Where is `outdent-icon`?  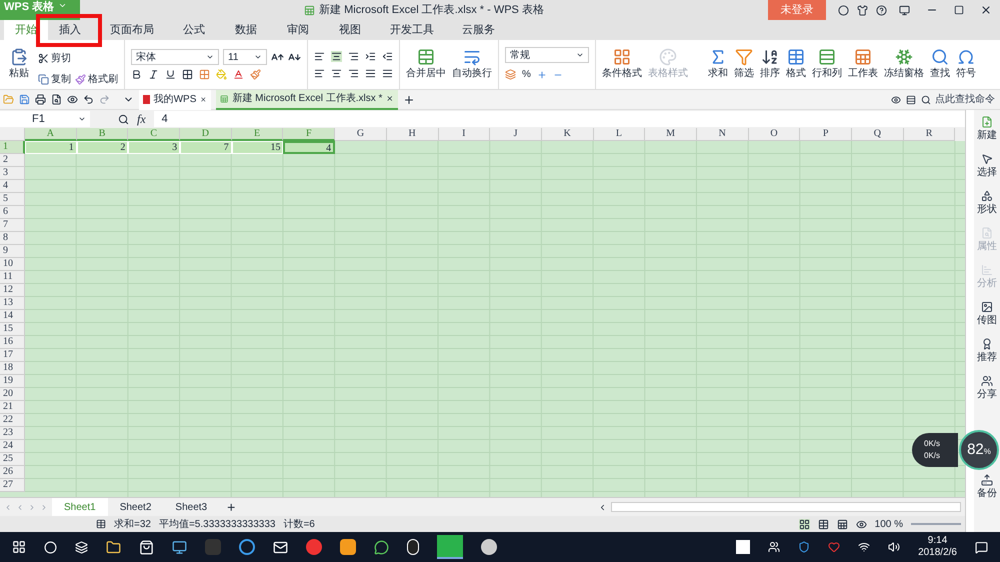 outdent-icon is located at coordinates (387, 56).